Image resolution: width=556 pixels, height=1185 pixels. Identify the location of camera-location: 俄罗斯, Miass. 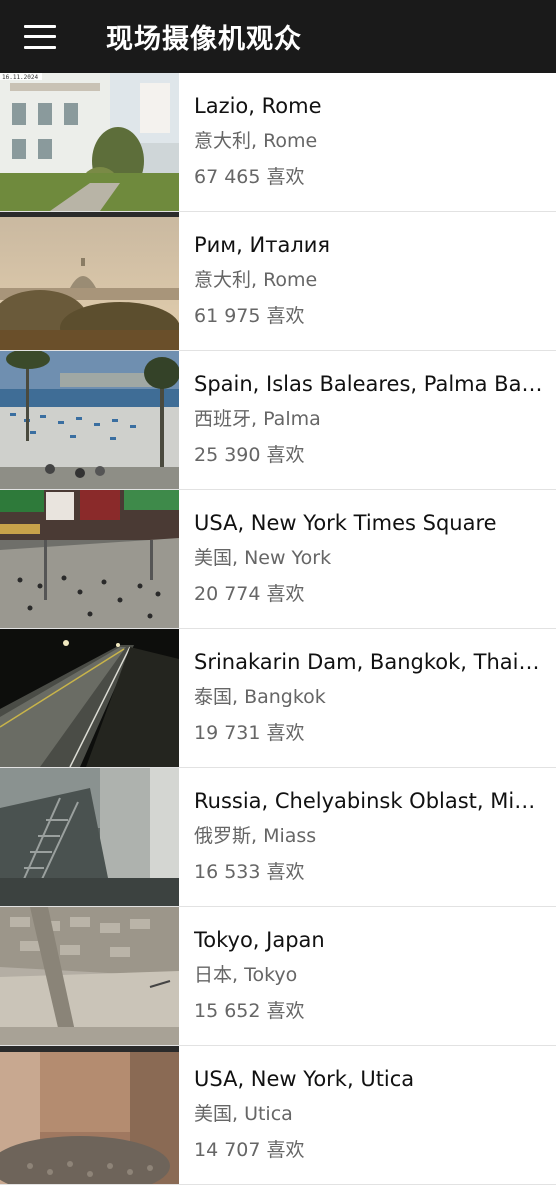
(255, 836).